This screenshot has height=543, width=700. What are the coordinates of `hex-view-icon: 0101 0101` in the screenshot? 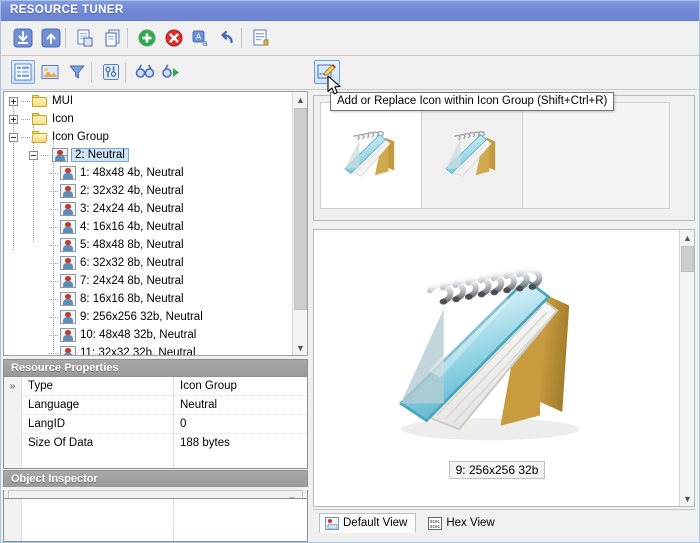 It's located at (435, 523).